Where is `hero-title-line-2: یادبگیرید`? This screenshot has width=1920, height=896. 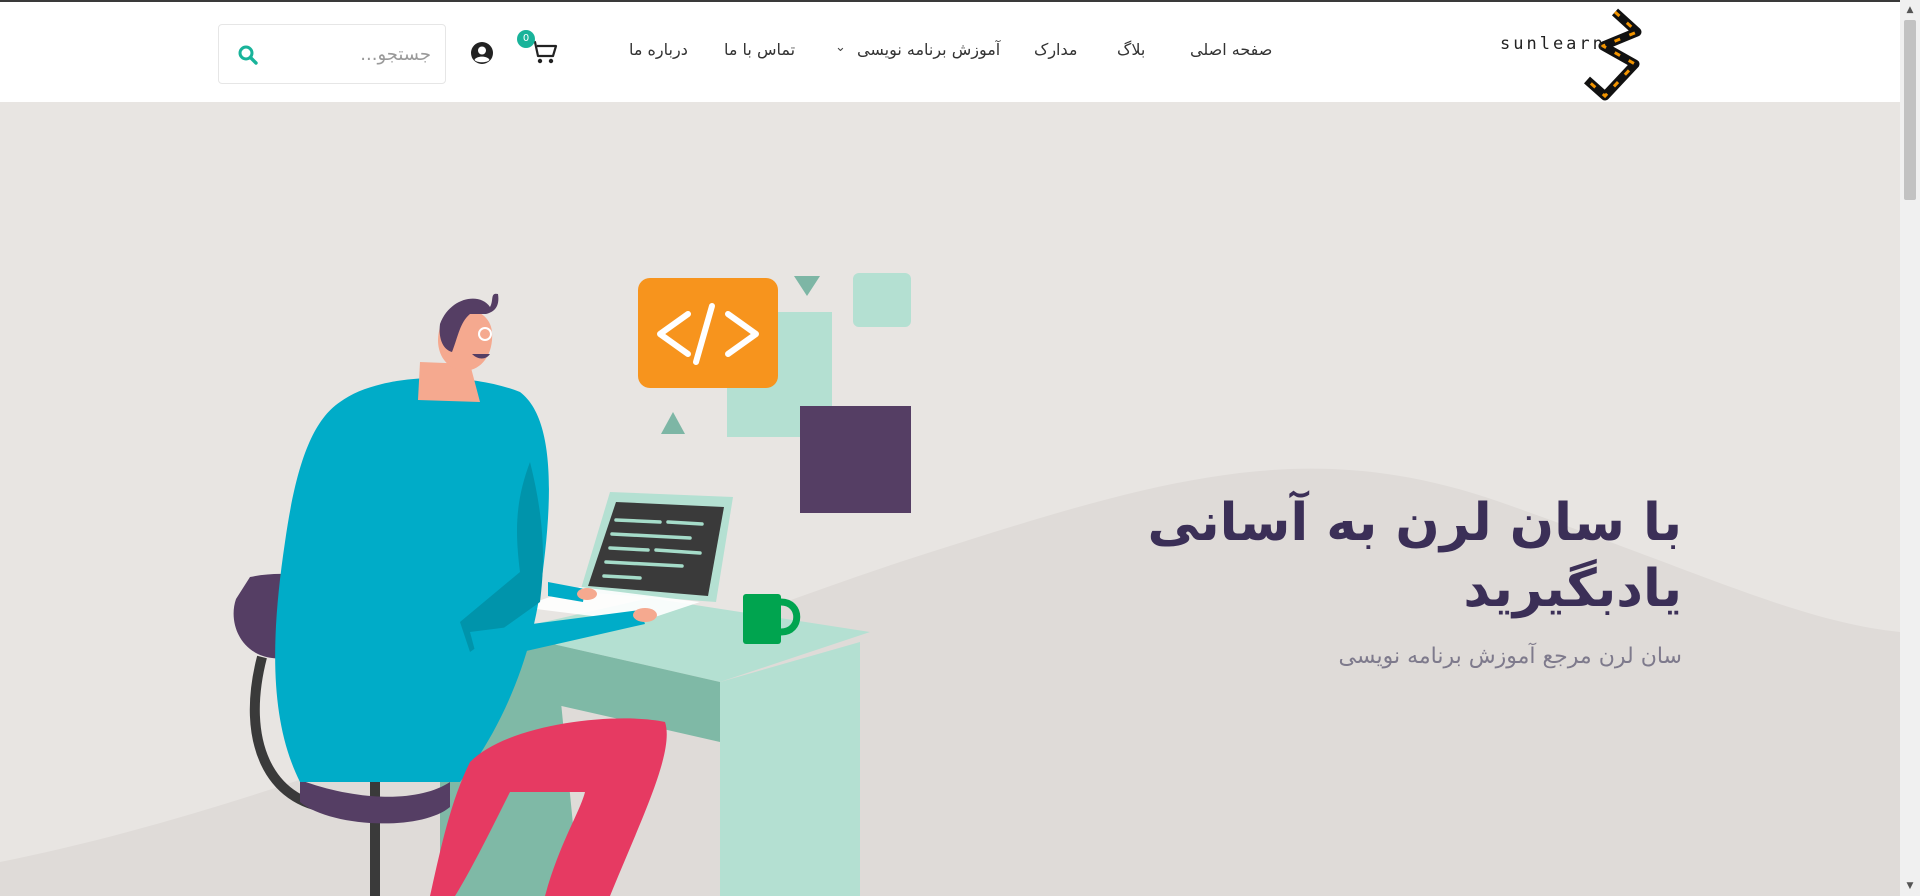
hero-title-line-2: یادبگیرید is located at coordinates (1572, 589).